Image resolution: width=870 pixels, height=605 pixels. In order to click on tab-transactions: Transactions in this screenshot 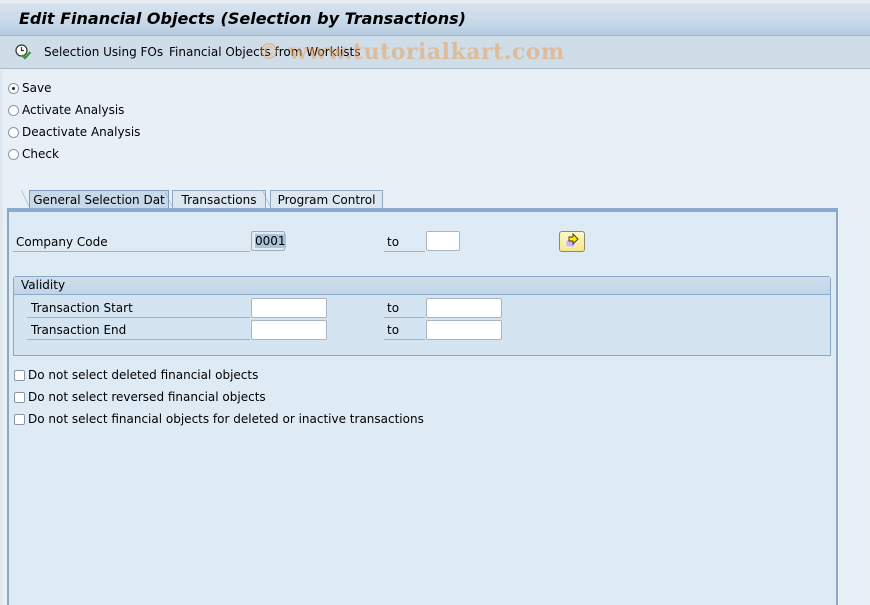, I will do `click(215, 199)`.